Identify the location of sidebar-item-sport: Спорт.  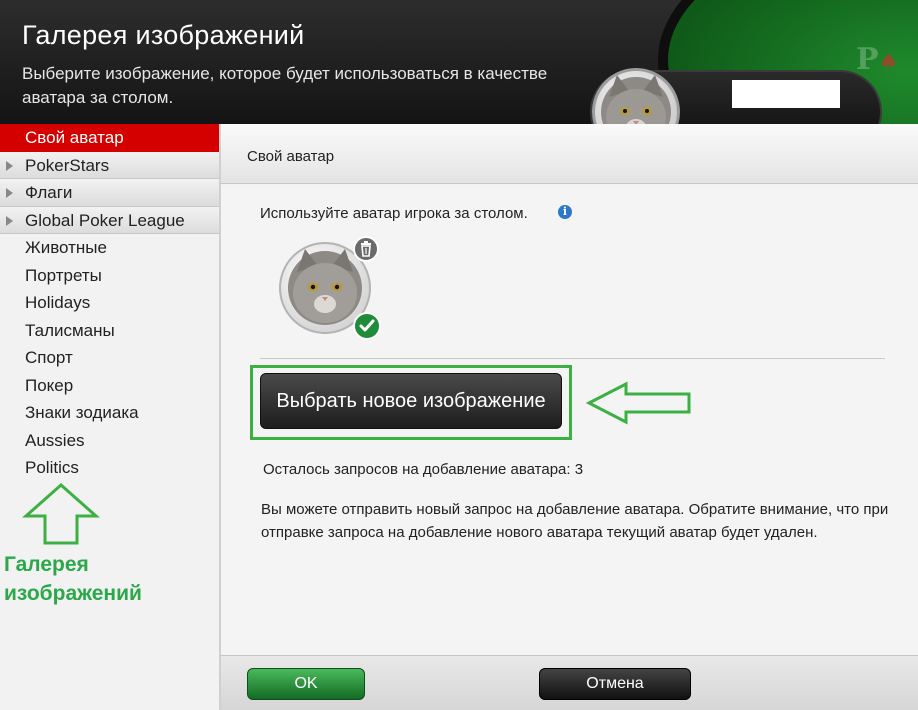
(109, 358).